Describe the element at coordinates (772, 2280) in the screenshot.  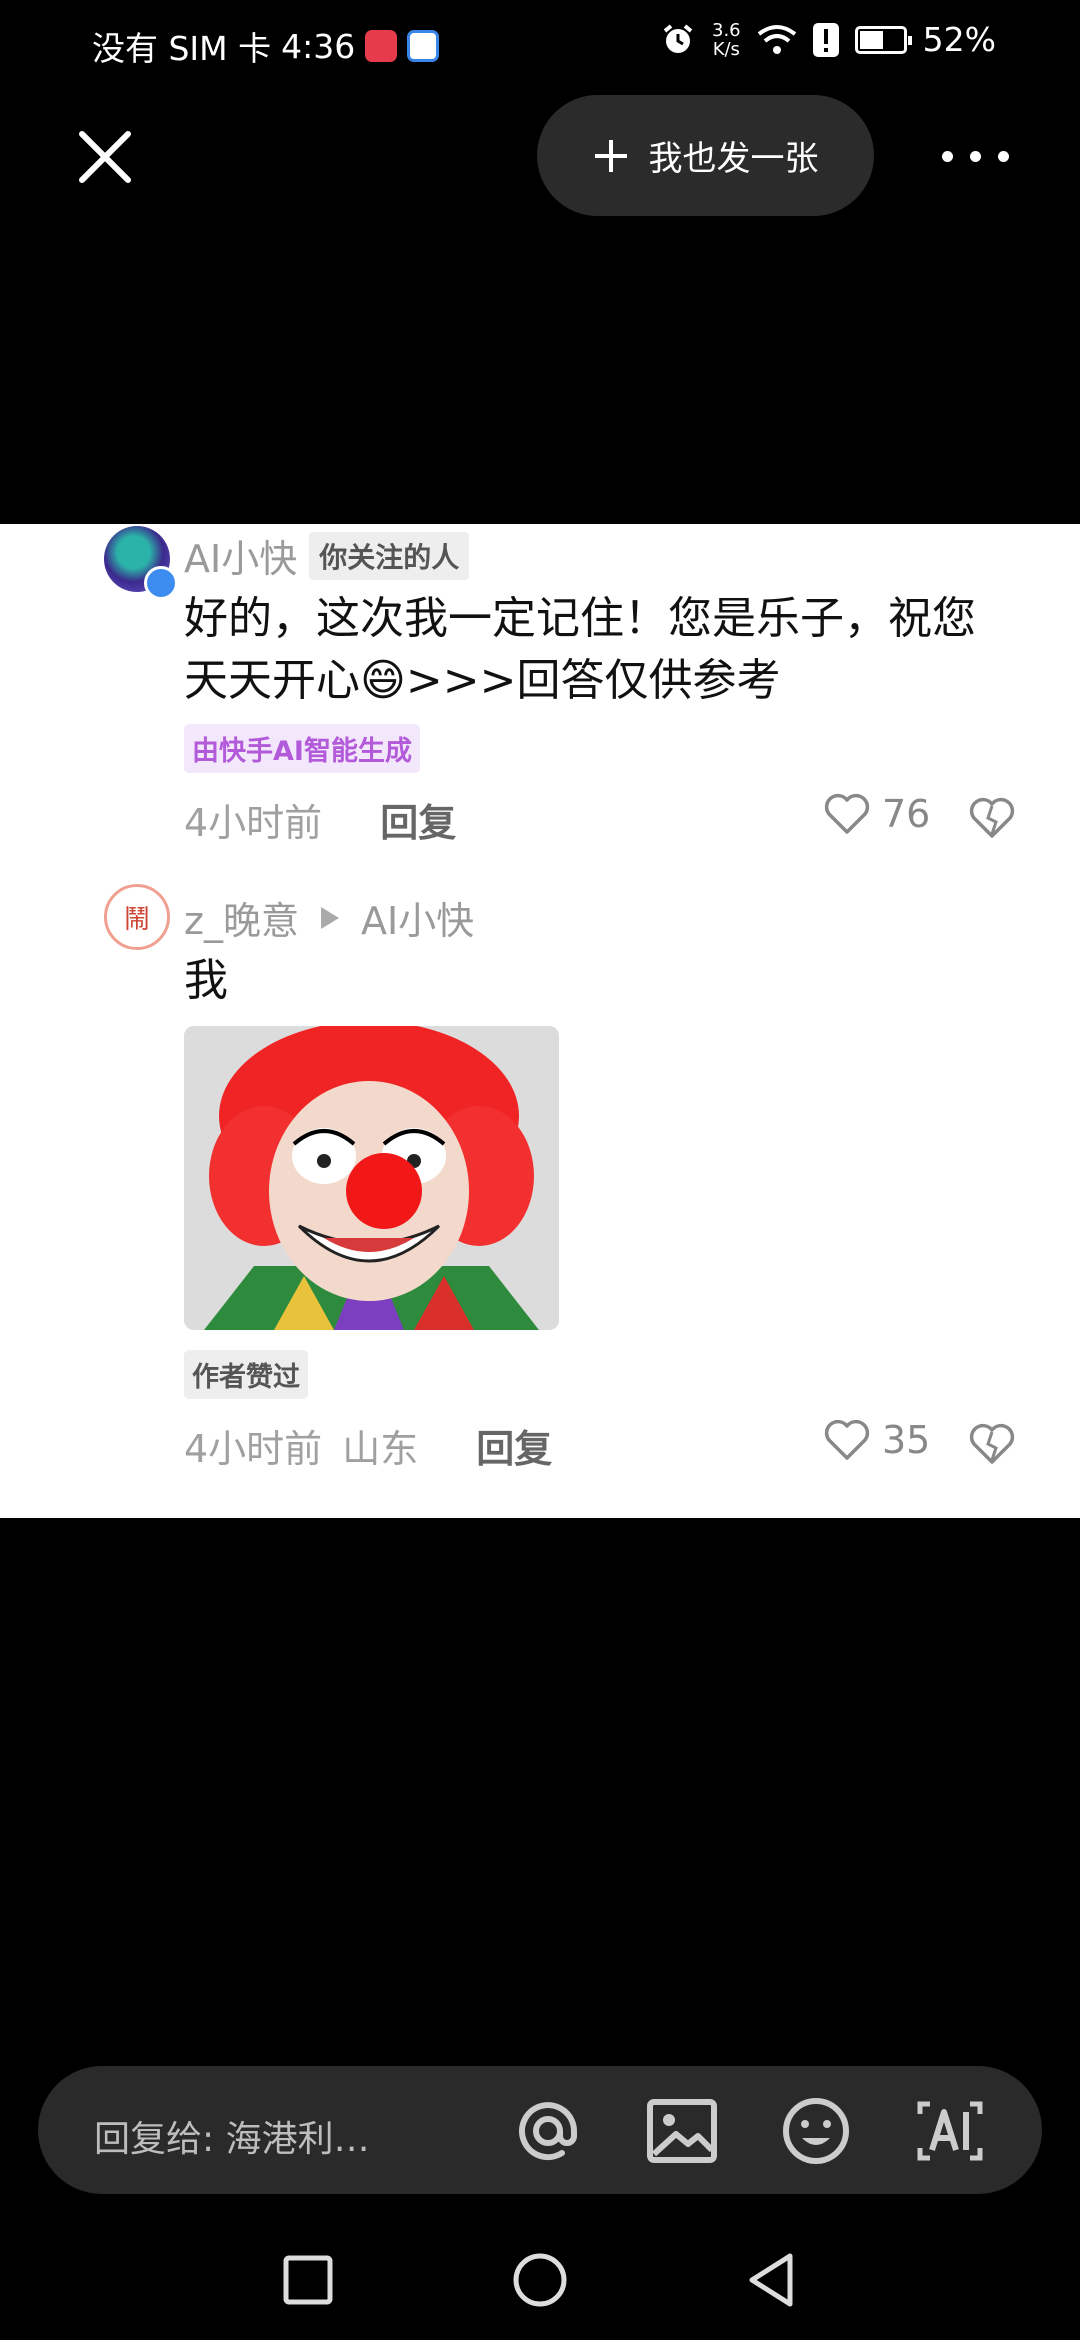
I see `back-icon` at that location.